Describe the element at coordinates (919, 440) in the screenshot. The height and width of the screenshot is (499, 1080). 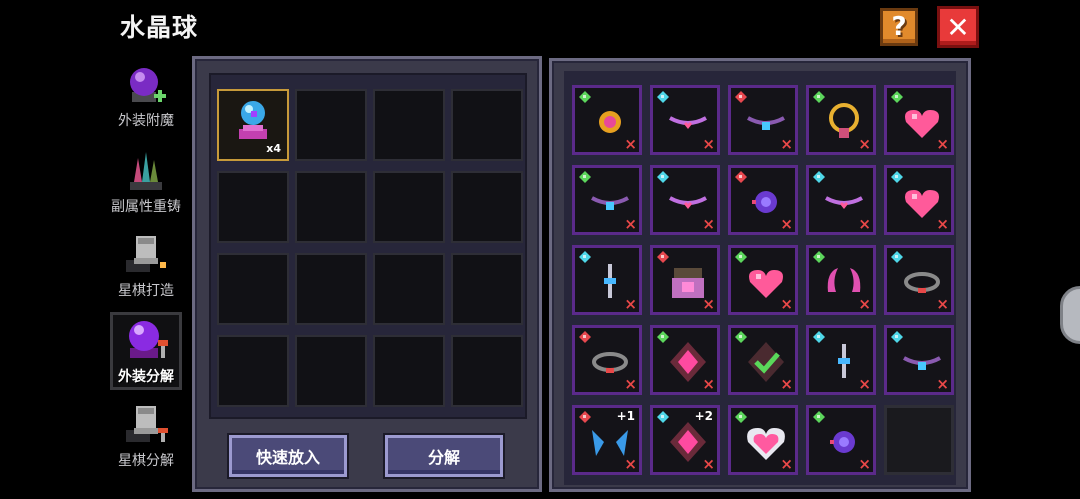
I see `empty-skin-slot` at that location.